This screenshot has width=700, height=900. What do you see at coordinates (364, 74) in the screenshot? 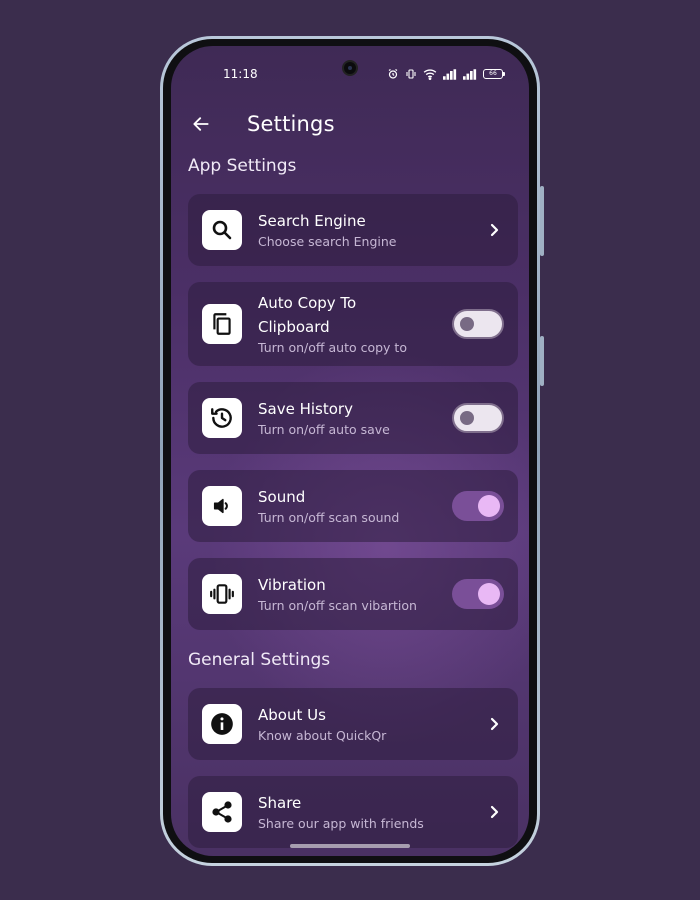
I see `status-bar: 11:18 66` at bounding box center [364, 74].